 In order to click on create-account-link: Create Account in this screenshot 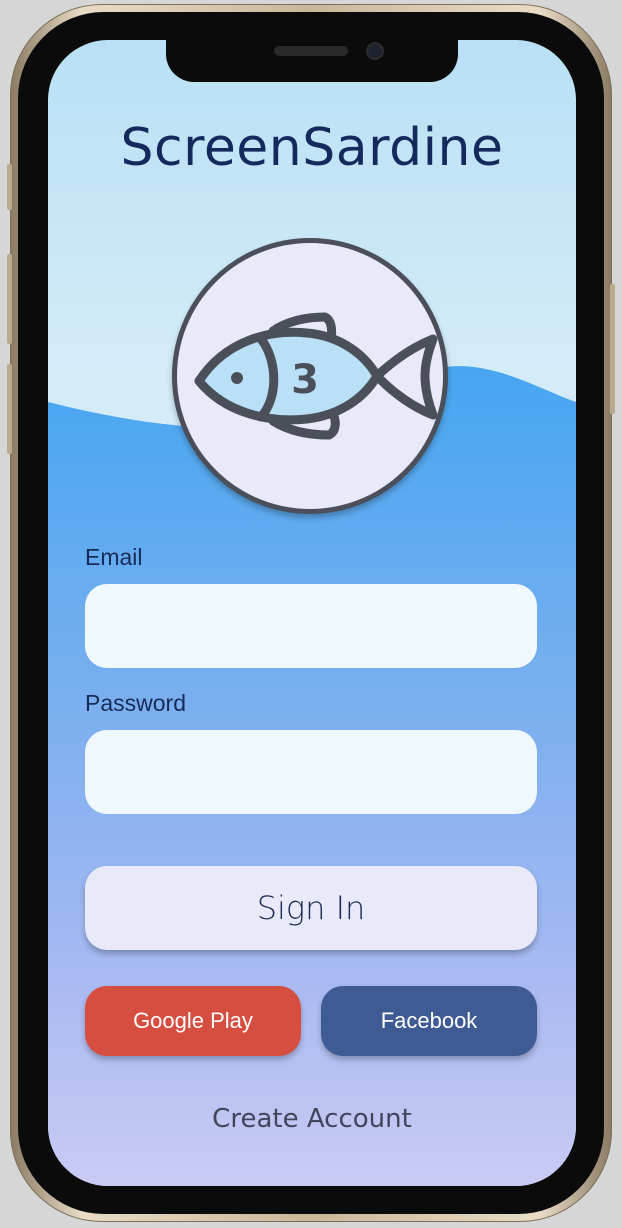, I will do `click(312, 1119)`.